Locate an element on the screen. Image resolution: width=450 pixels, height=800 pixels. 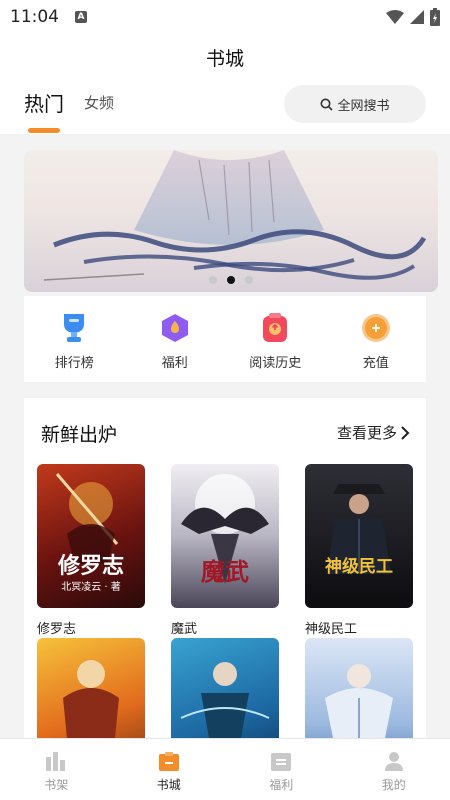
nav-bookstore: 书城 is located at coordinates (169, 769).